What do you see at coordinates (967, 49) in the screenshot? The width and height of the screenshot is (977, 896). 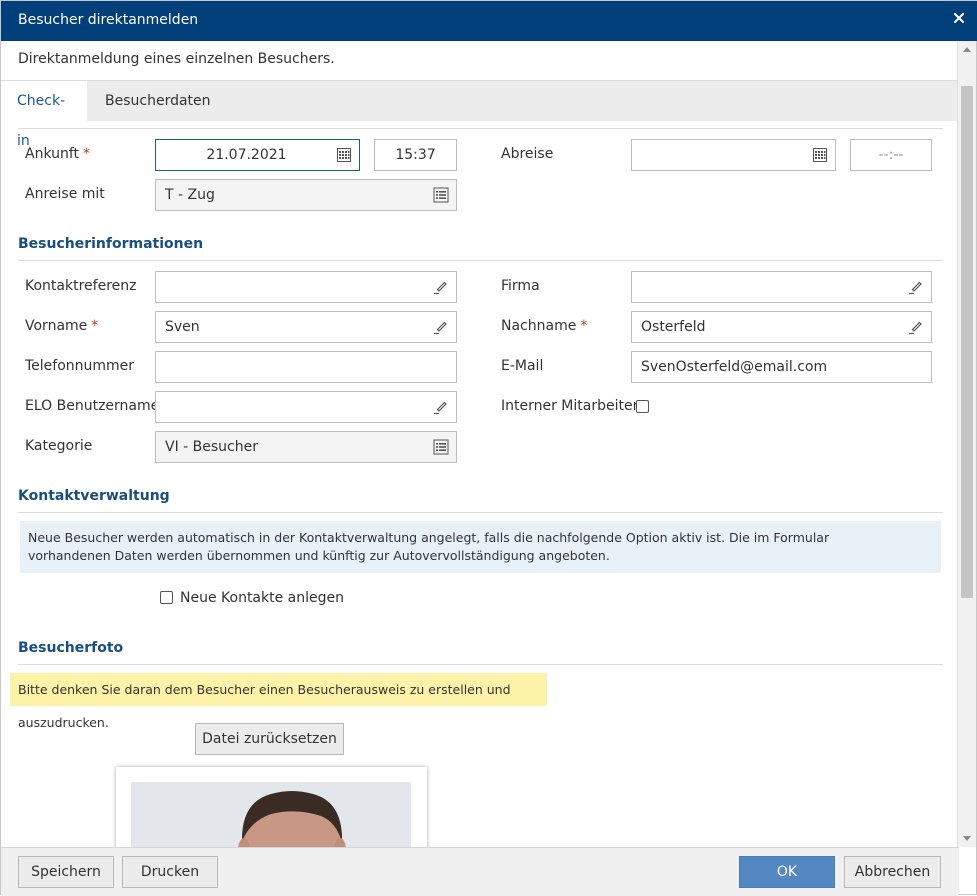 I see `scroll-up-icon` at bounding box center [967, 49].